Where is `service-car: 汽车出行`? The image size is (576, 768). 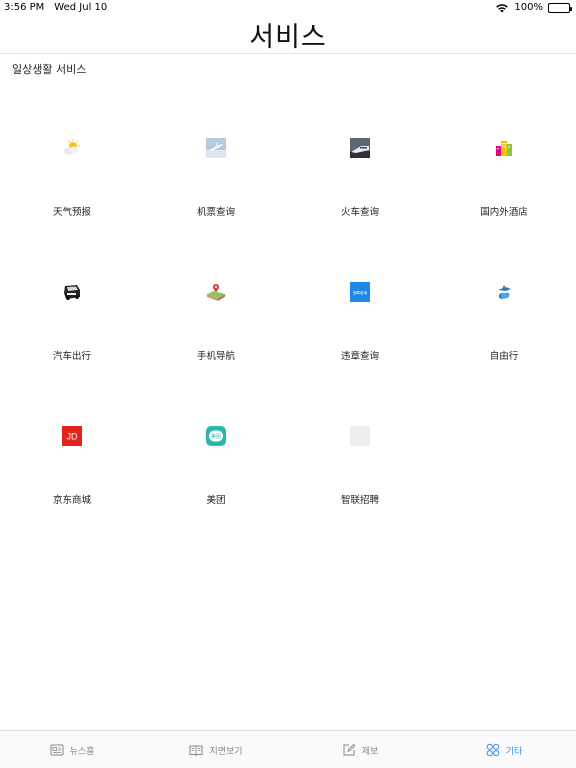
service-car: 汽车出行 is located at coordinates (72, 316).